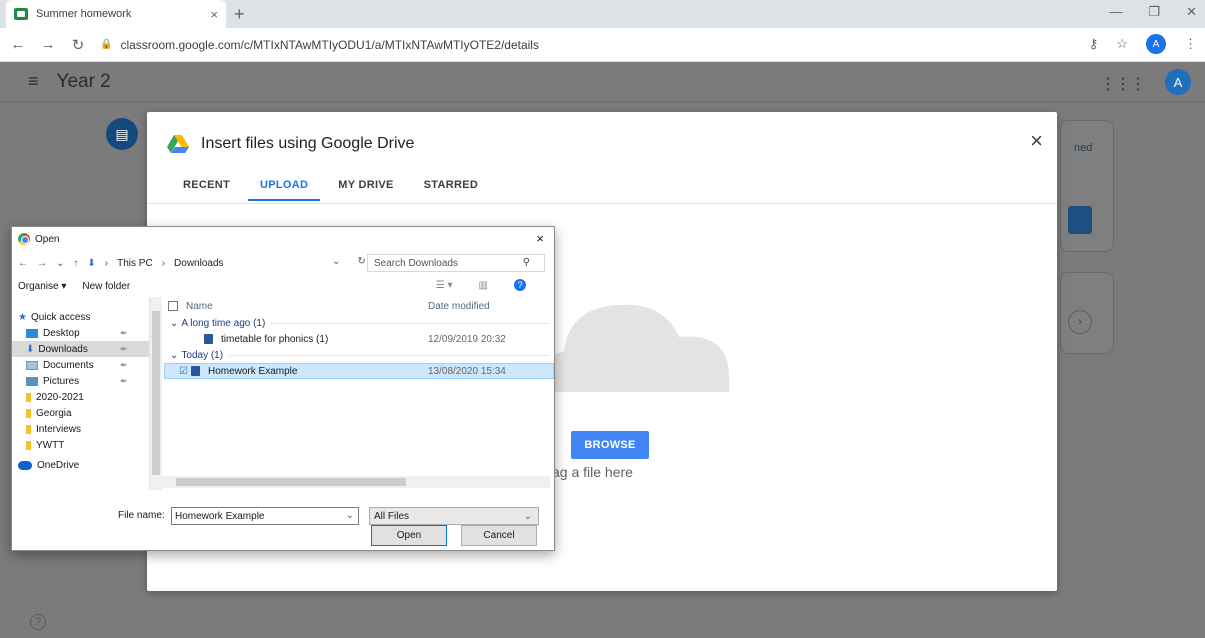 The image size is (1205, 638). I want to click on file-type-select: All Files ⌄, so click(454, 516).